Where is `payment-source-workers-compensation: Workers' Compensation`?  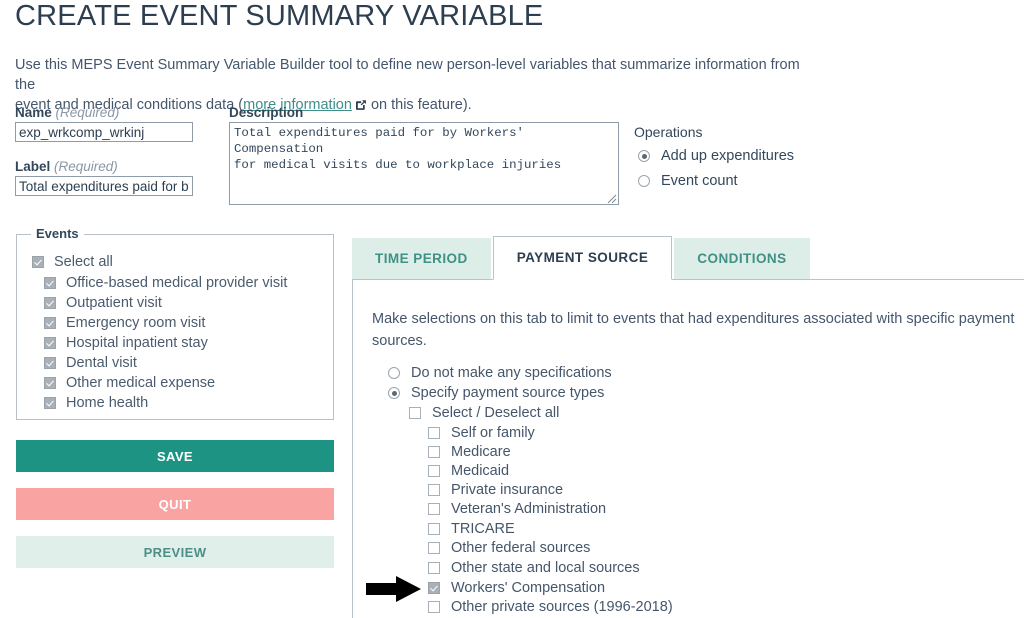
payment-source-workers-compensation: Workers' Compensation is located at coordinates (516, 588).